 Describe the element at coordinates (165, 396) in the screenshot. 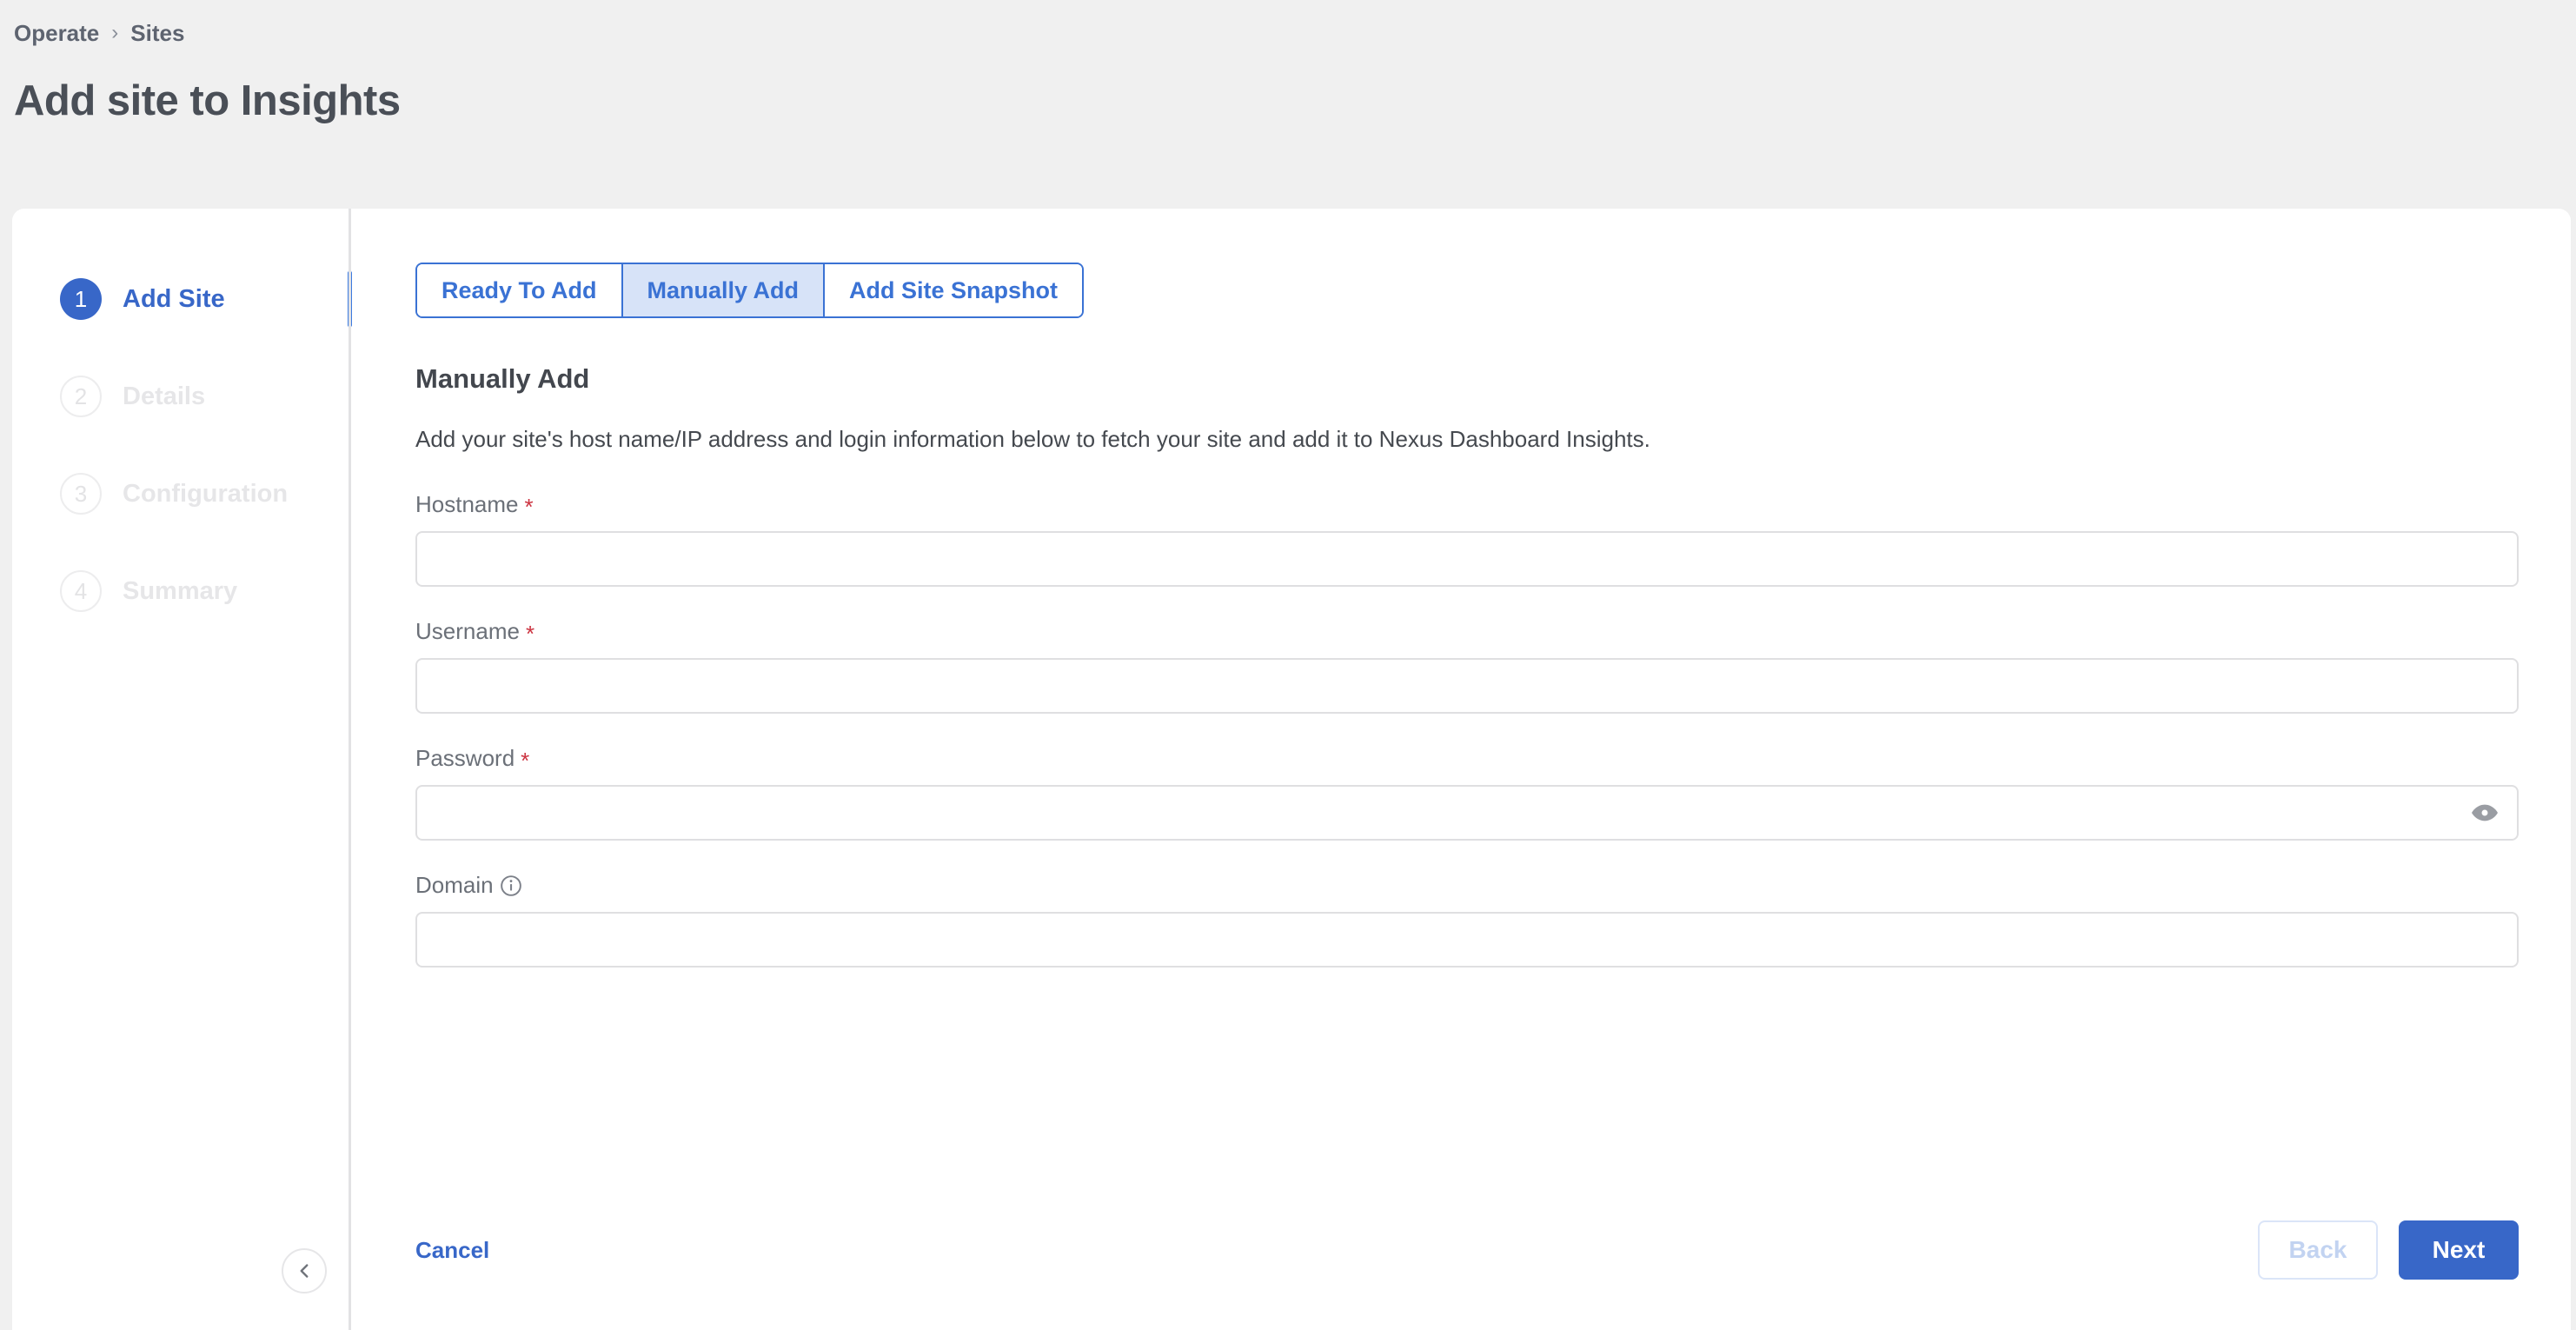

I see `step-label-details: Details` at that location.